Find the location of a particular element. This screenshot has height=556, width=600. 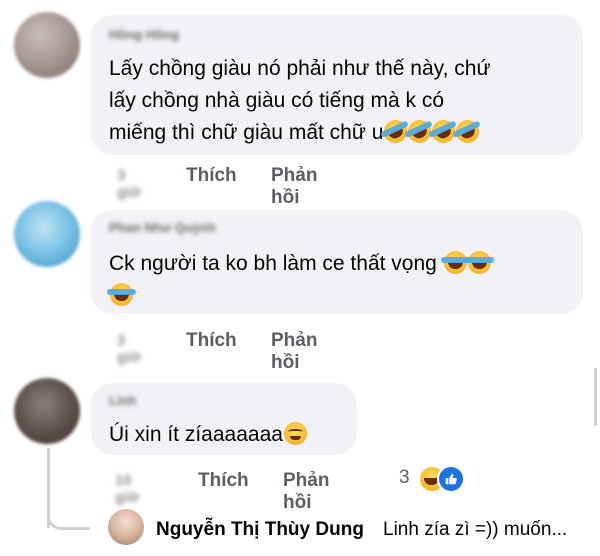

reaction-summary is located at coordinates (442, 479).